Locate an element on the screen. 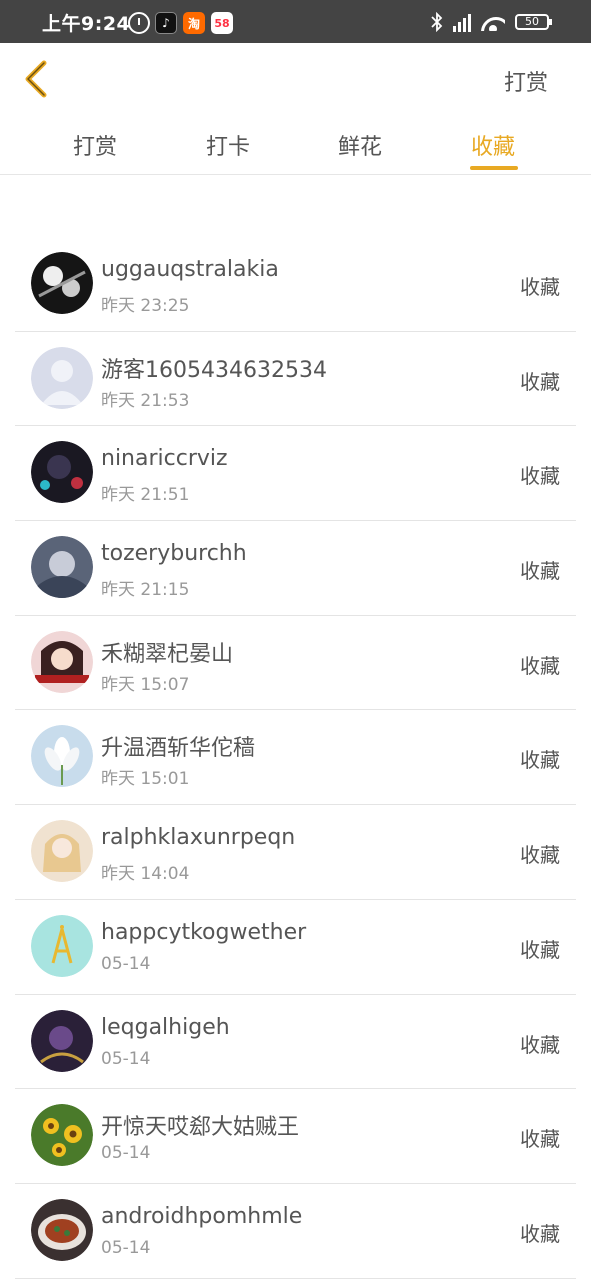  timestamp: 昨天 21:53 is located at coordinates (145, 400).